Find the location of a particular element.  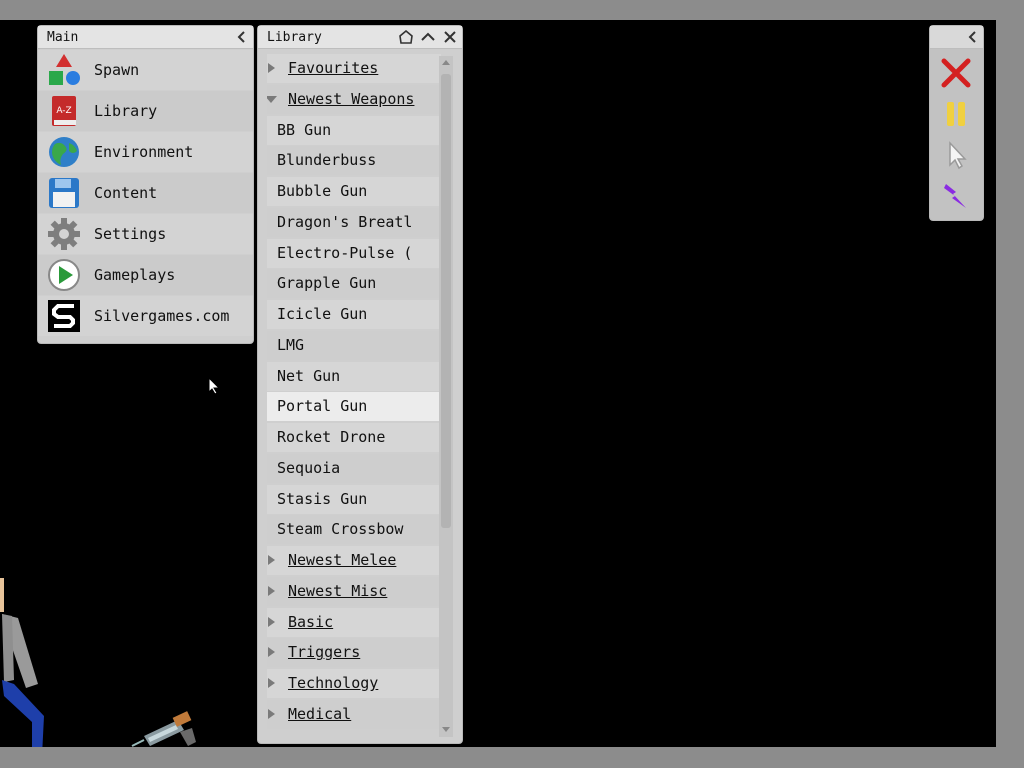

library-item: Grapple Gun is located at coordinates (354, 284).